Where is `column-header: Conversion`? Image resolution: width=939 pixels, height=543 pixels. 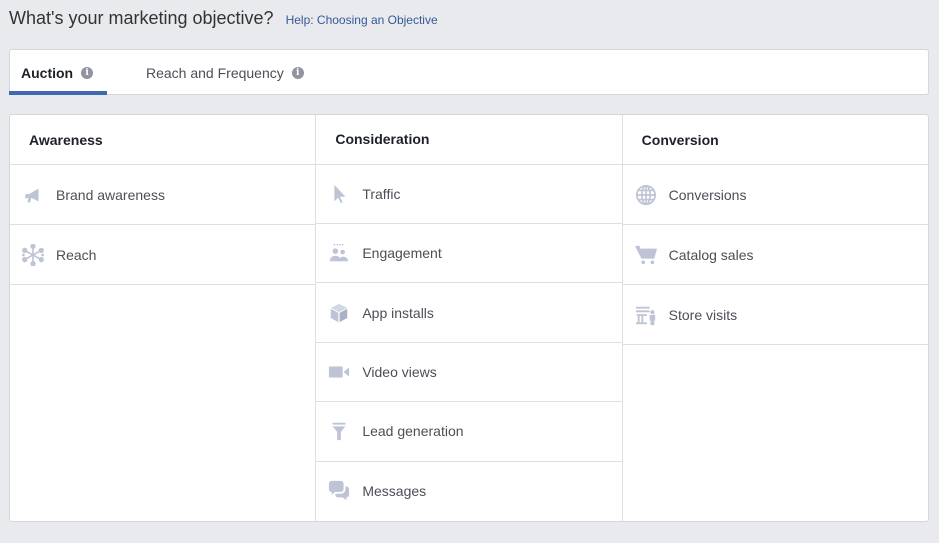
column-header: Conversion is located at coordinates (775, 140).